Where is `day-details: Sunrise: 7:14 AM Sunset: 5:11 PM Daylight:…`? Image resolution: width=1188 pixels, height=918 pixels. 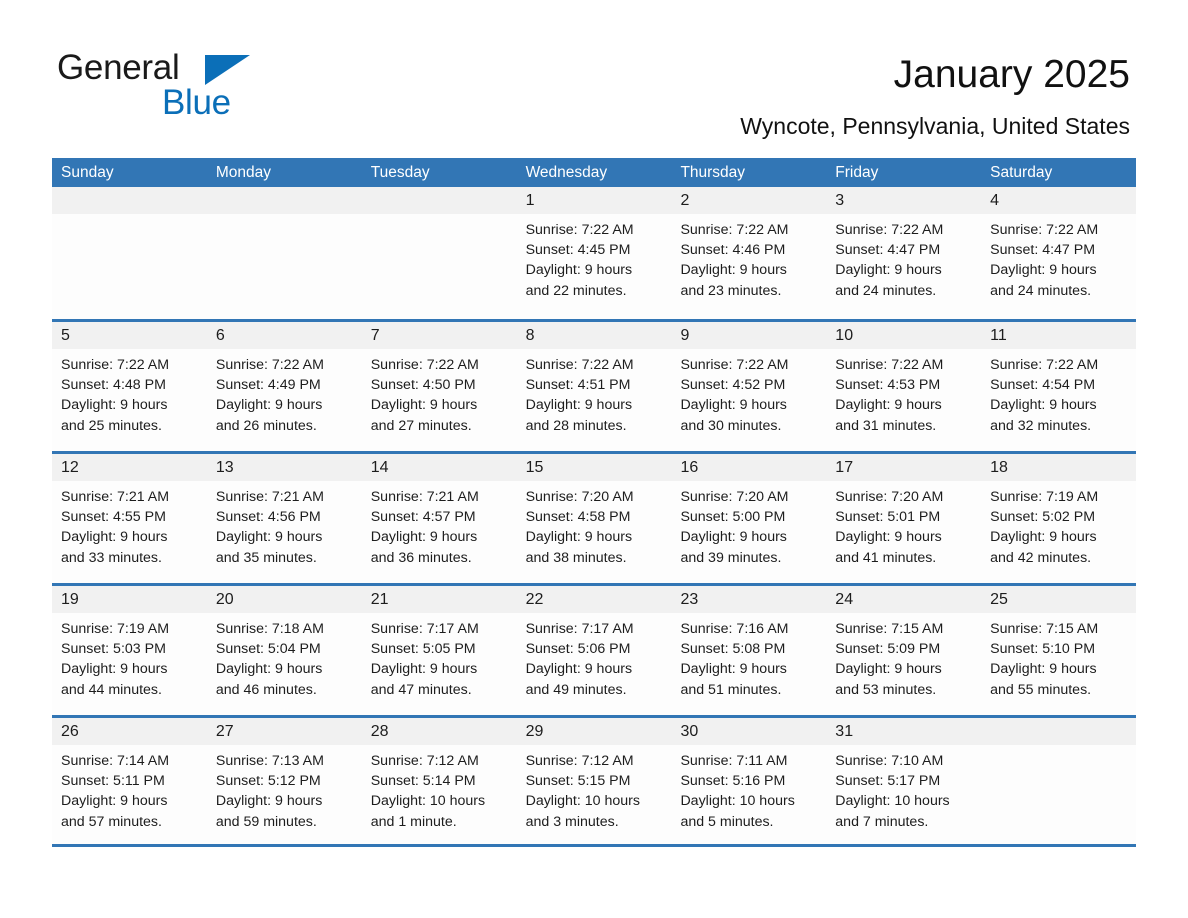
day-details: Sunrise: 7:14 AM Sunset: 5:11 PM Daylight:… is located at coordinates (129, 788).